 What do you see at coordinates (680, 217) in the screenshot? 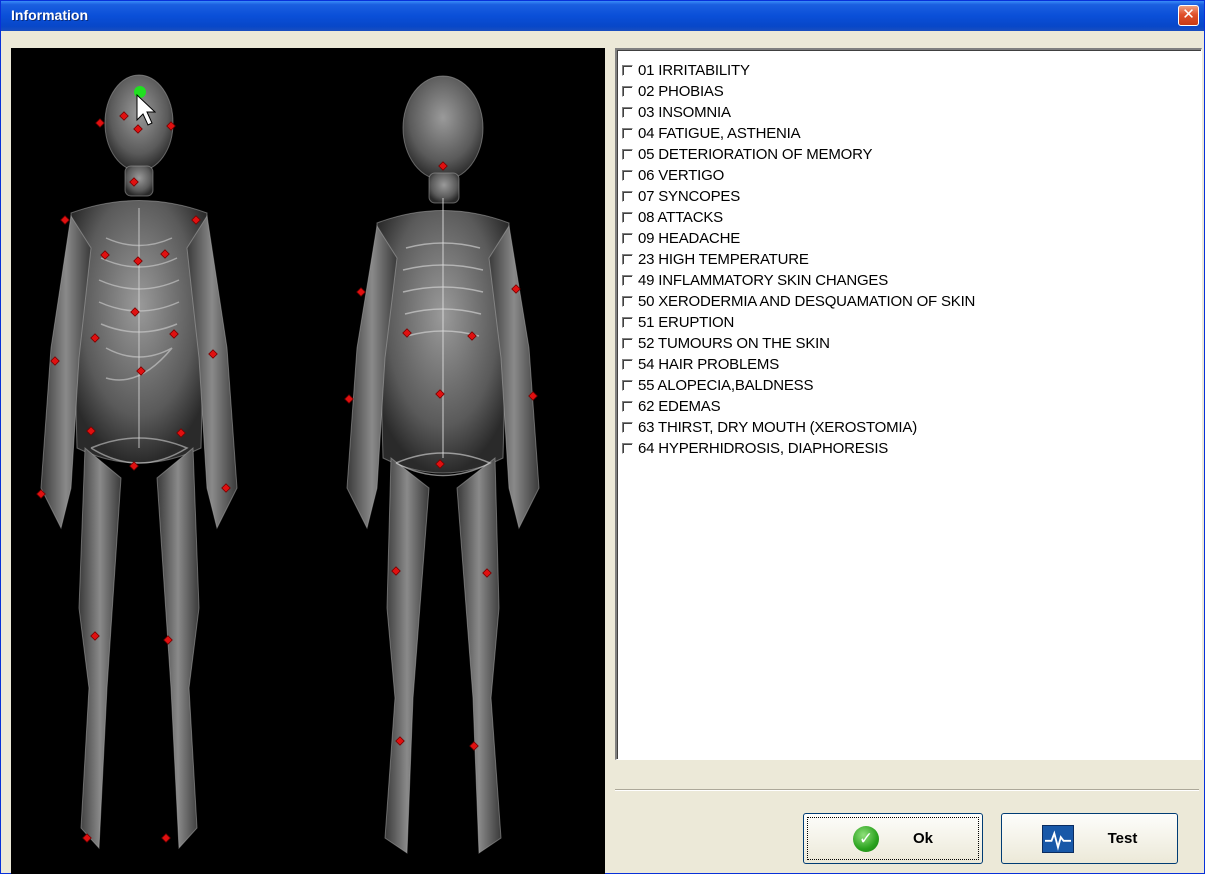
I see `symptom-label: 08 ATTACKS` at bounding box center [680, 217].